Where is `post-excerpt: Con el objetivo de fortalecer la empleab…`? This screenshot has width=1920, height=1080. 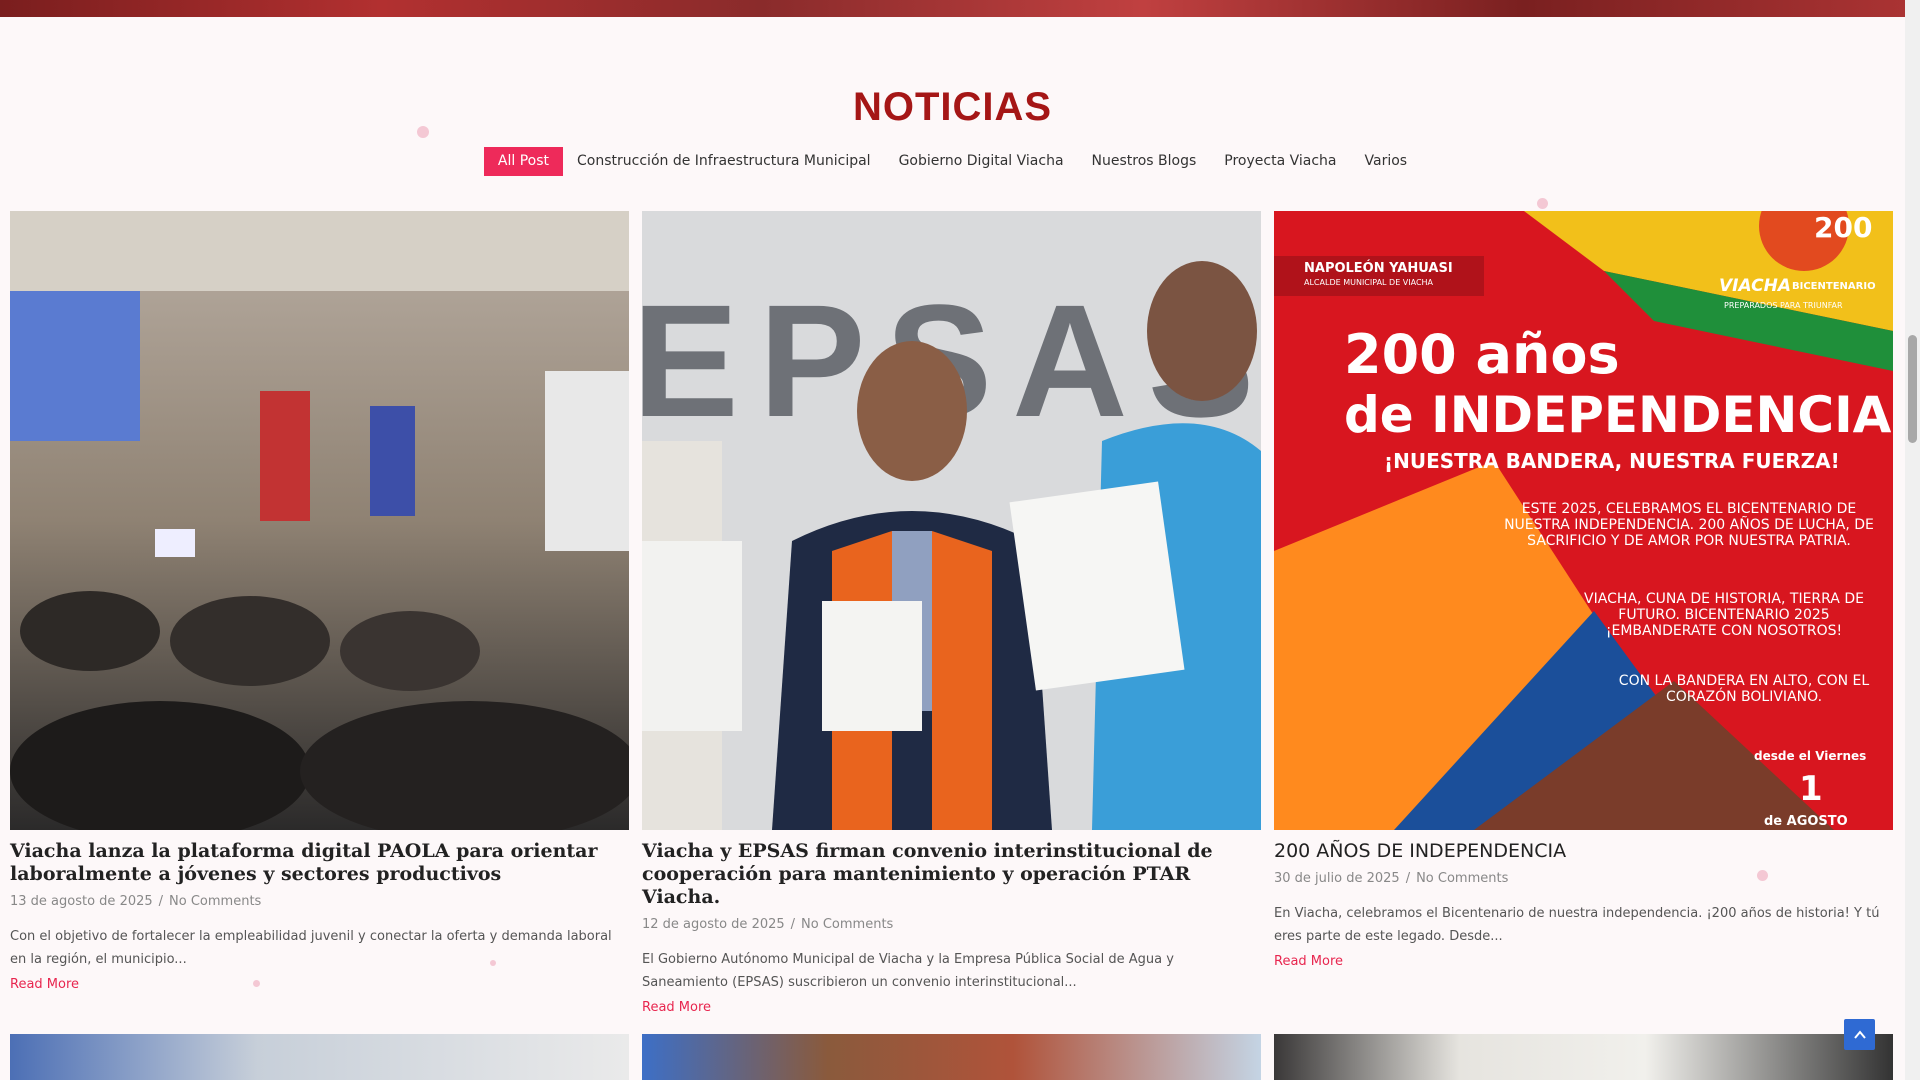 post-excerpt: Con el objetivo de fortalecer la empleab… is located at coordinates (311, 948).